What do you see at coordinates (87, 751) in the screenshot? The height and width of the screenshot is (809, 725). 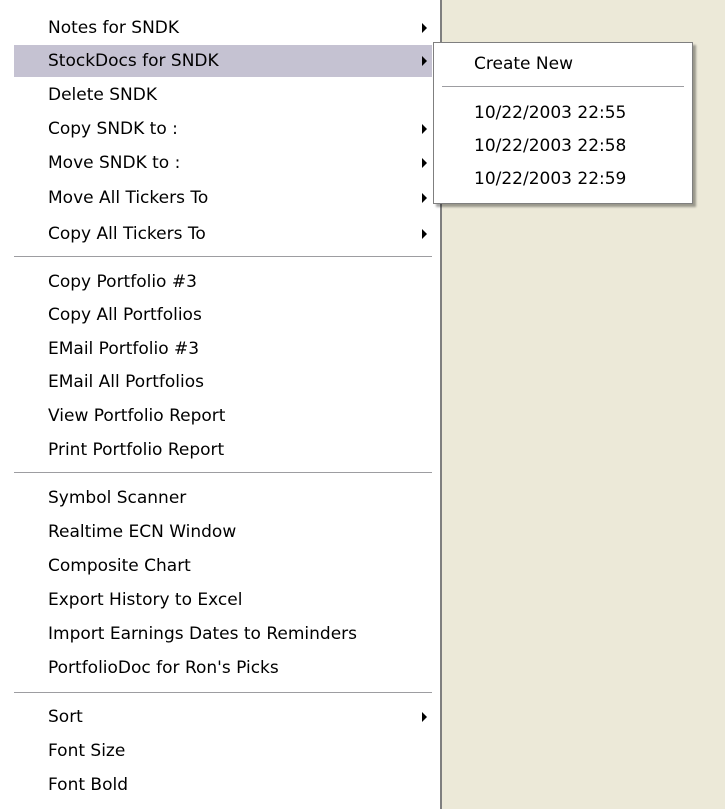 I see `menu-item-label: Font Size` at bounding box center [87, 751].